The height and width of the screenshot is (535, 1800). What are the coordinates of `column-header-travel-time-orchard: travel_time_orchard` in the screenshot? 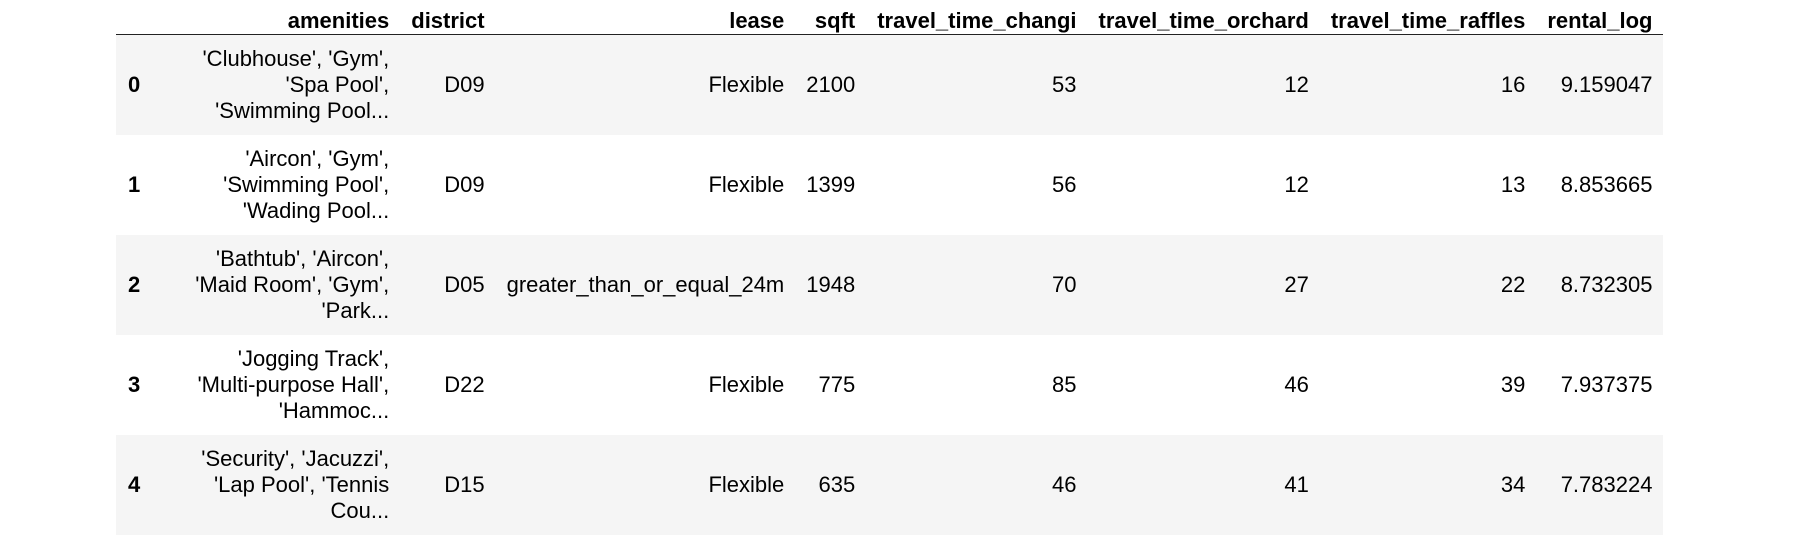 It's located at (1203, 17).